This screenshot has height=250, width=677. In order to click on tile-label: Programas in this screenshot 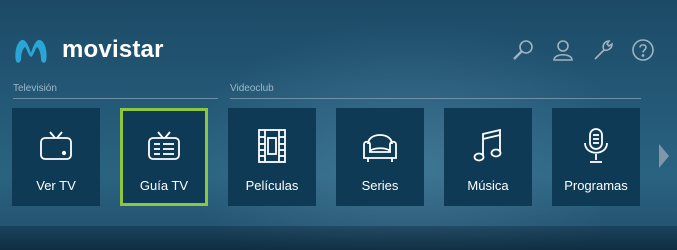, I will do `click(596, 185)`.